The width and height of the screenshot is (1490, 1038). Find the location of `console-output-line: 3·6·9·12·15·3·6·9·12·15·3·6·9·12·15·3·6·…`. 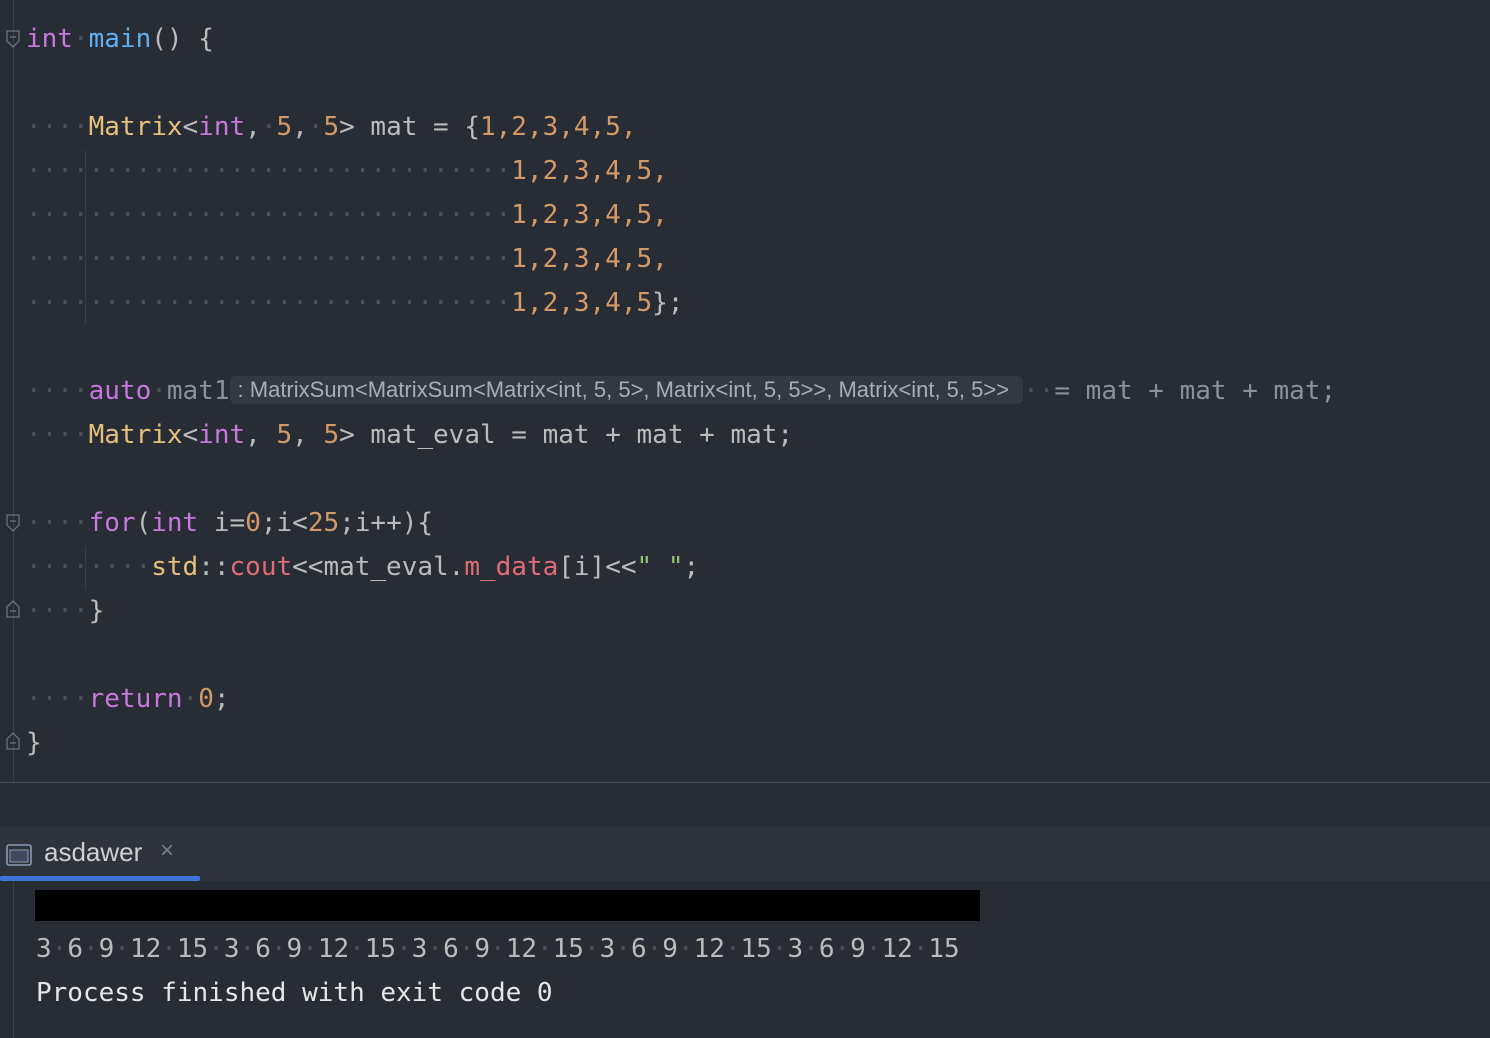

console-output-line: 3·6·9·12·15·3·6·9·12·15·3·6·9·12·15·3·6·… is located at coordinates (498, 949).